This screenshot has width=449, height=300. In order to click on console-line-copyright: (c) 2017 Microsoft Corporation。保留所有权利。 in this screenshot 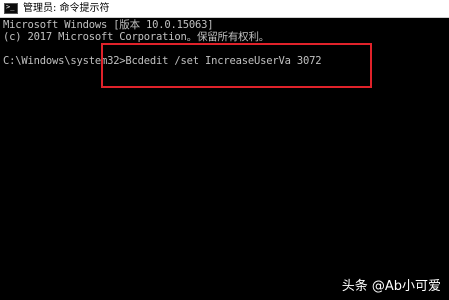, I will do `click(136, 37)`.